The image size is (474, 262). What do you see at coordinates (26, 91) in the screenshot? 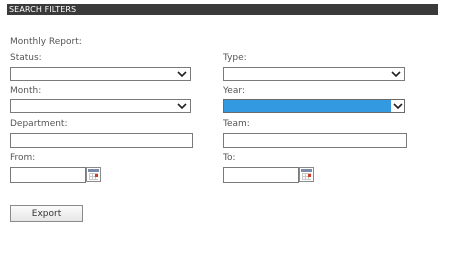
I see `month-label: Month:` at bounding box center [26, 91].